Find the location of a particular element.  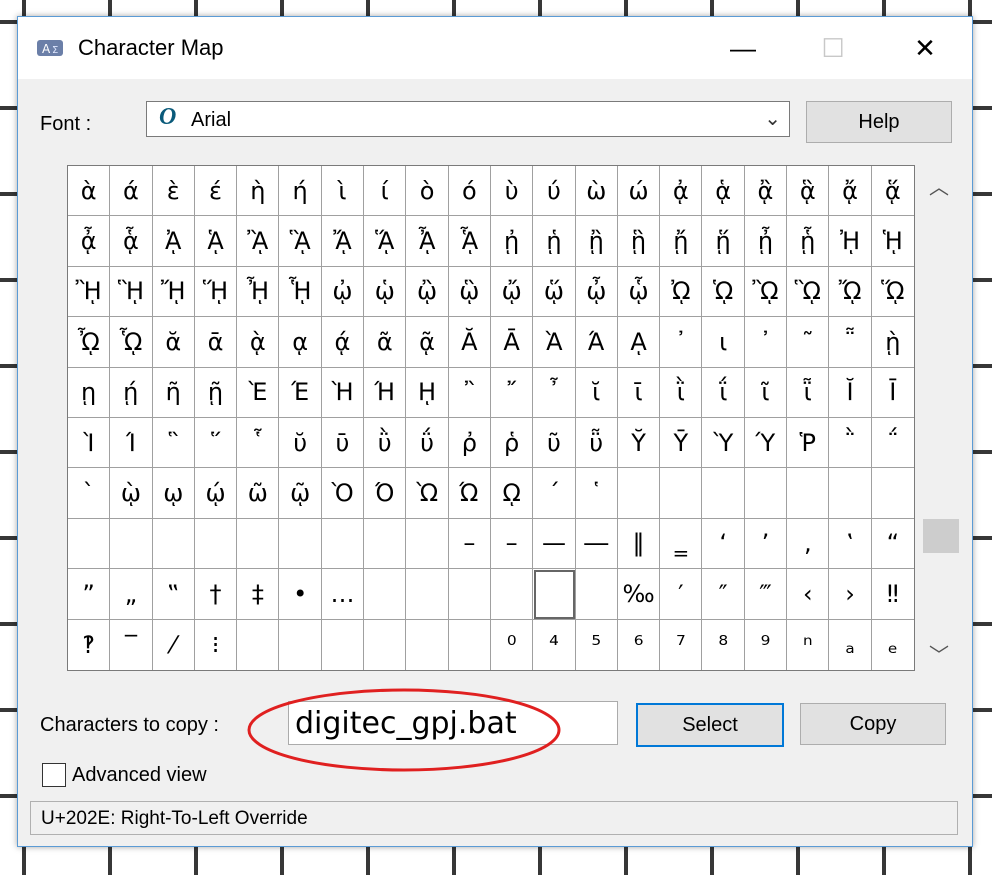

character-cell: ⁿ is located at coordinates (808, 644).